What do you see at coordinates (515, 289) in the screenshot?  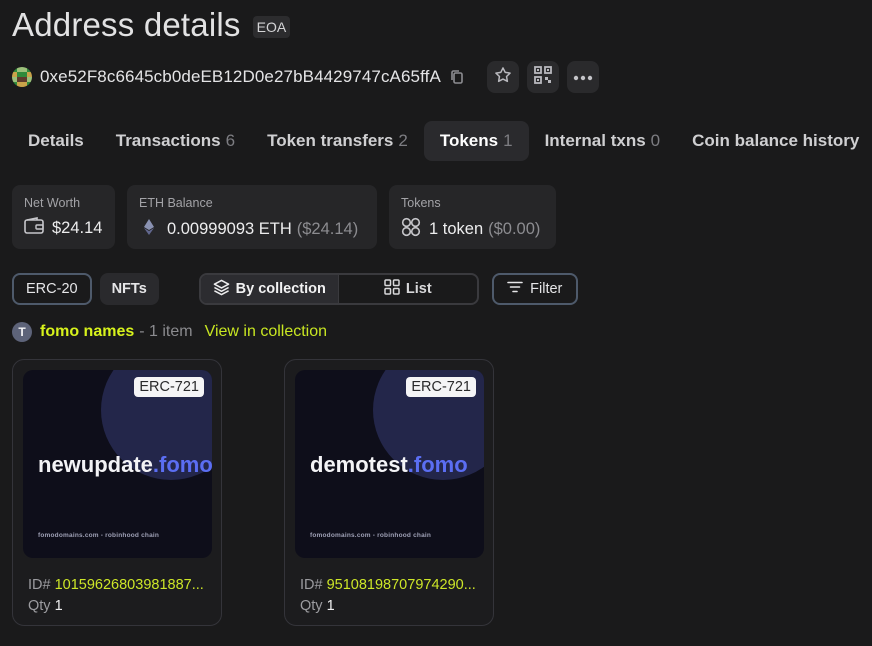 I see `filter-icon` at bounding box center [515, 289].